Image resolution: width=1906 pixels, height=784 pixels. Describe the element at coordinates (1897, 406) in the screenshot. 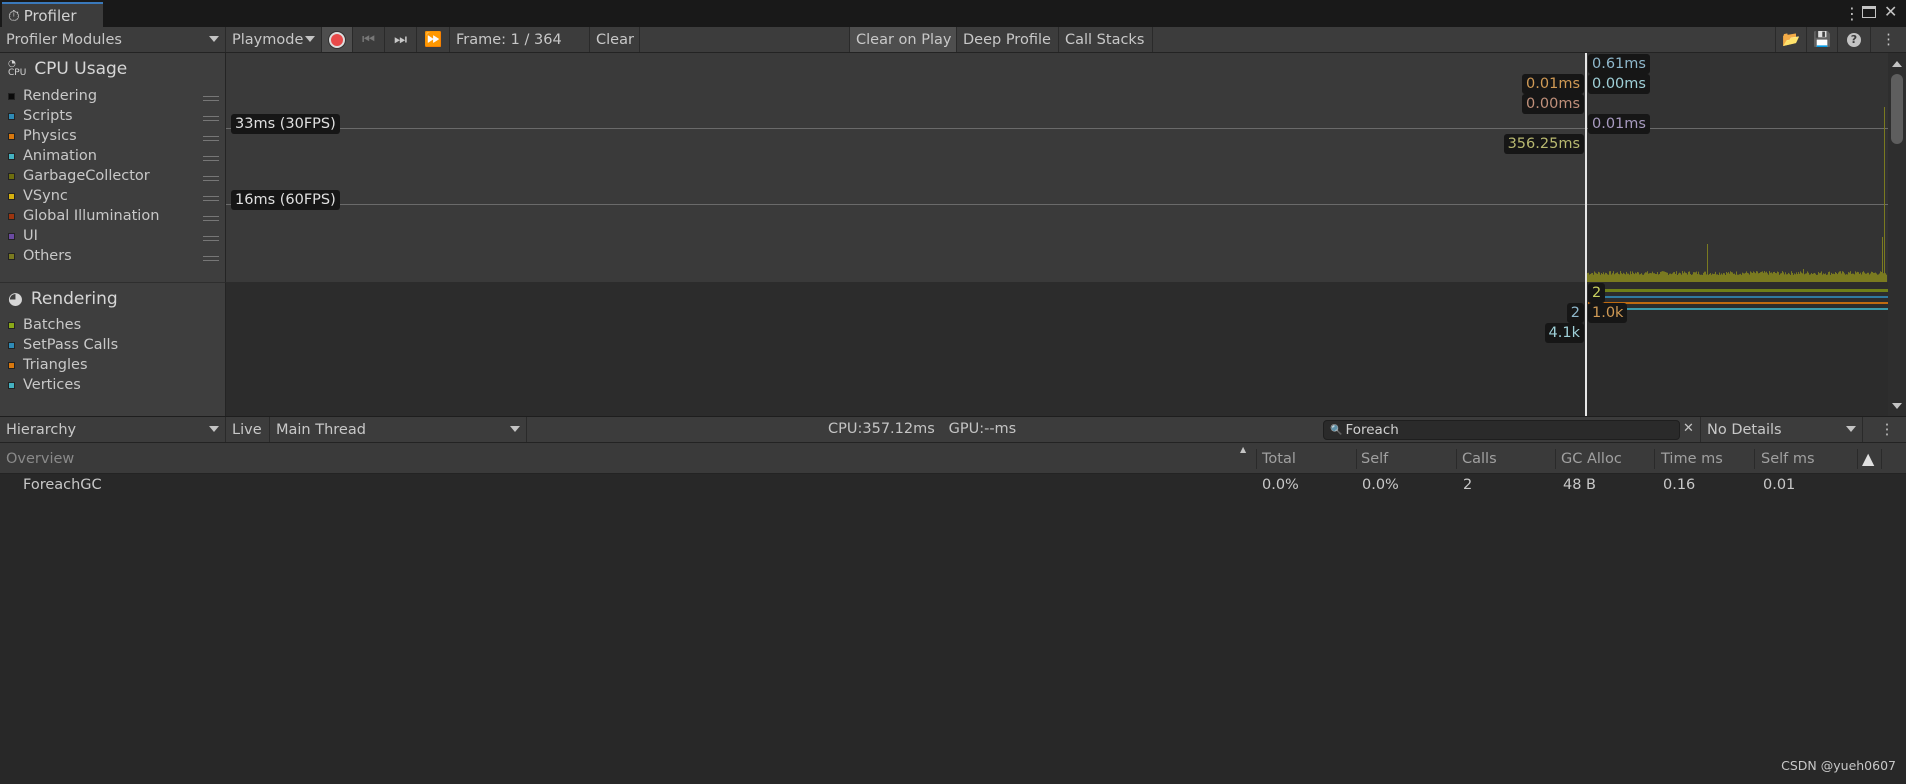

I see `scroll-down-icon` at that location.